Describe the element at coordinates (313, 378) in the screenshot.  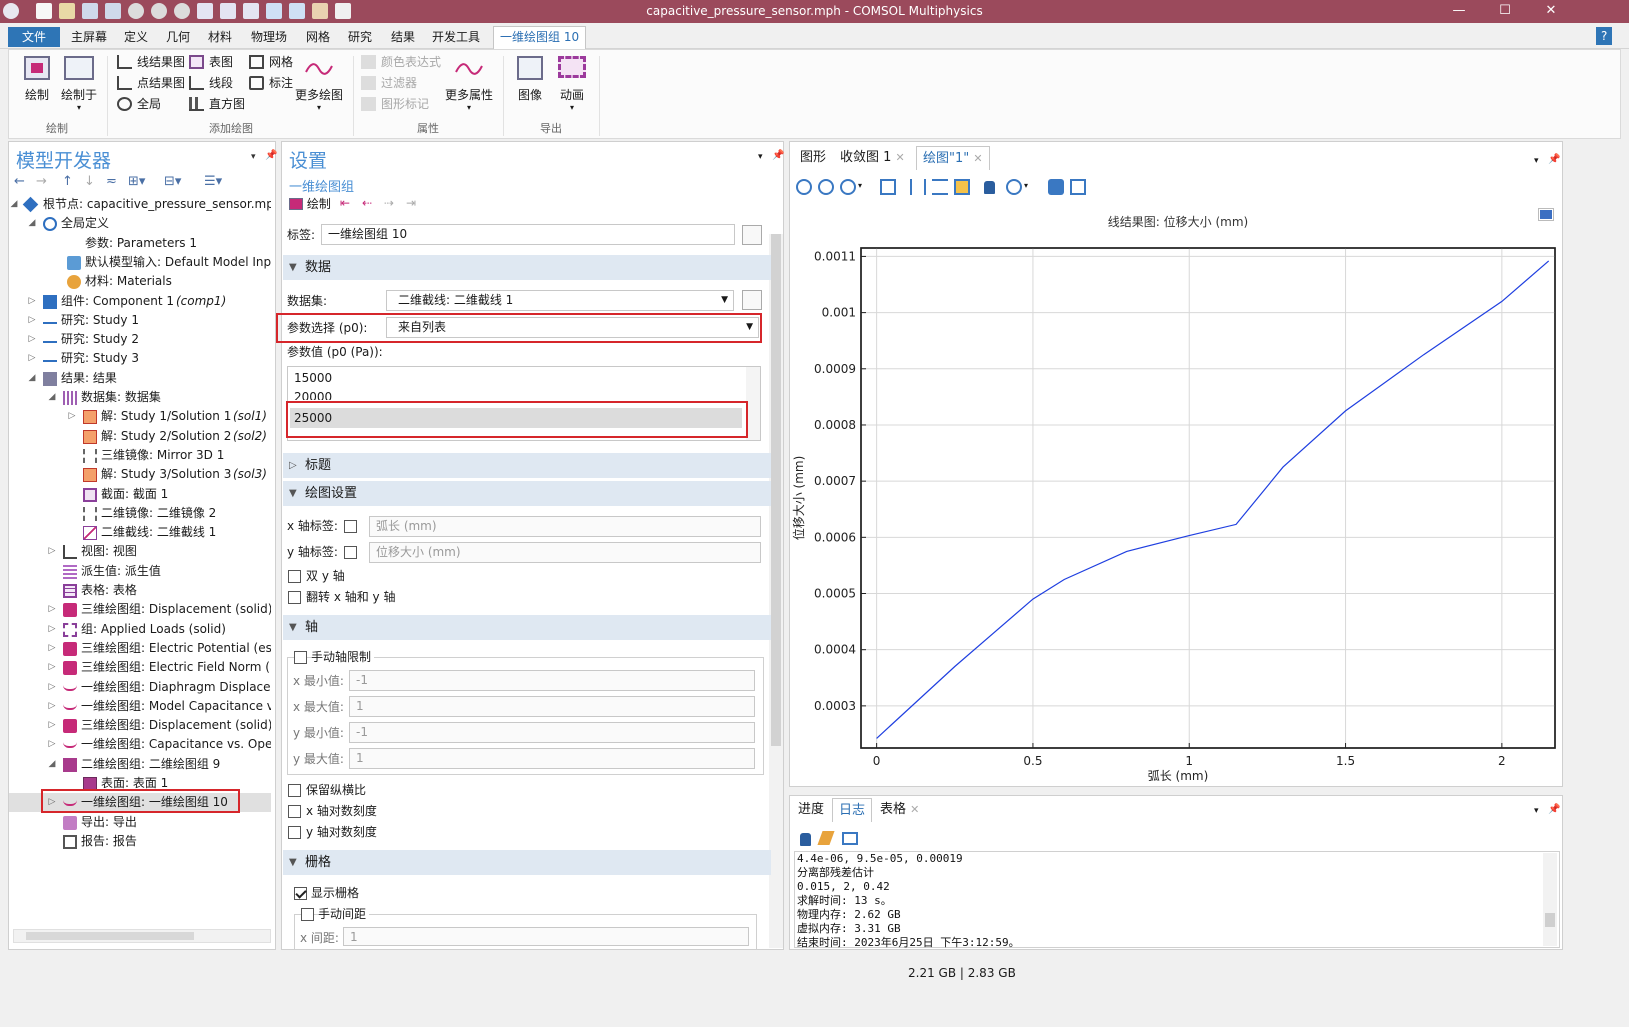
I see `list-item: 15000` at that location.